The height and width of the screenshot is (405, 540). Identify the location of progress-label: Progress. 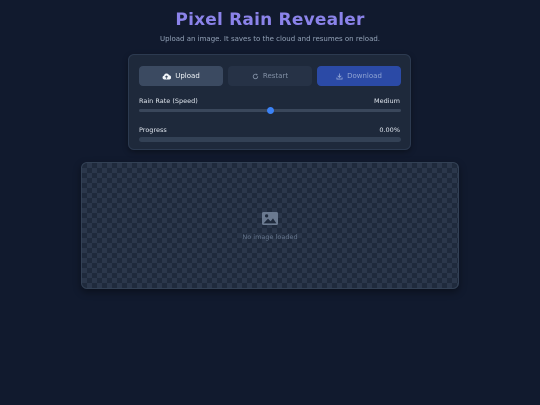
(153, 130).